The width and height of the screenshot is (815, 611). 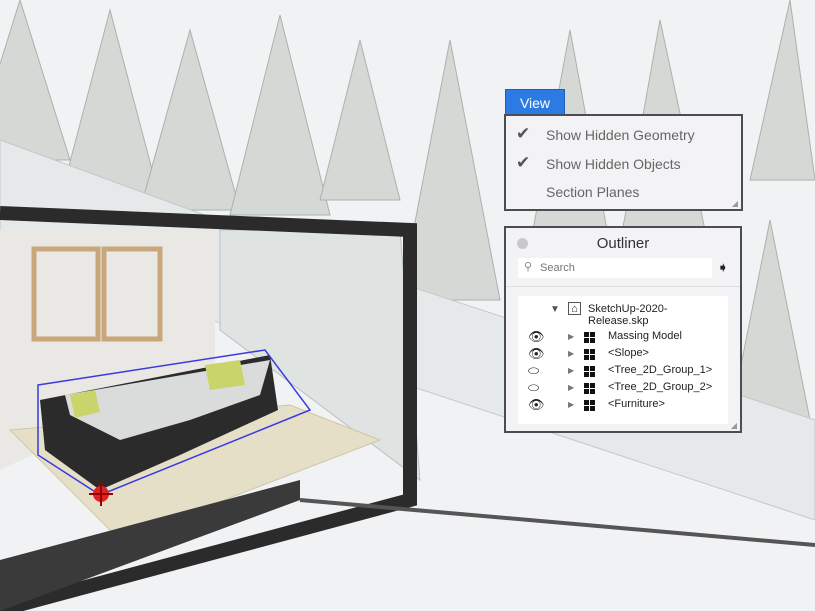 I want to click on house-icon: ⌂, so click(x=574, y=308).